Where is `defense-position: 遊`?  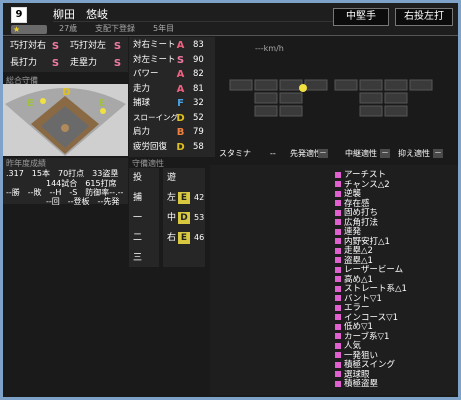
defense-position: 遊 is located at coordinates (172, 178).